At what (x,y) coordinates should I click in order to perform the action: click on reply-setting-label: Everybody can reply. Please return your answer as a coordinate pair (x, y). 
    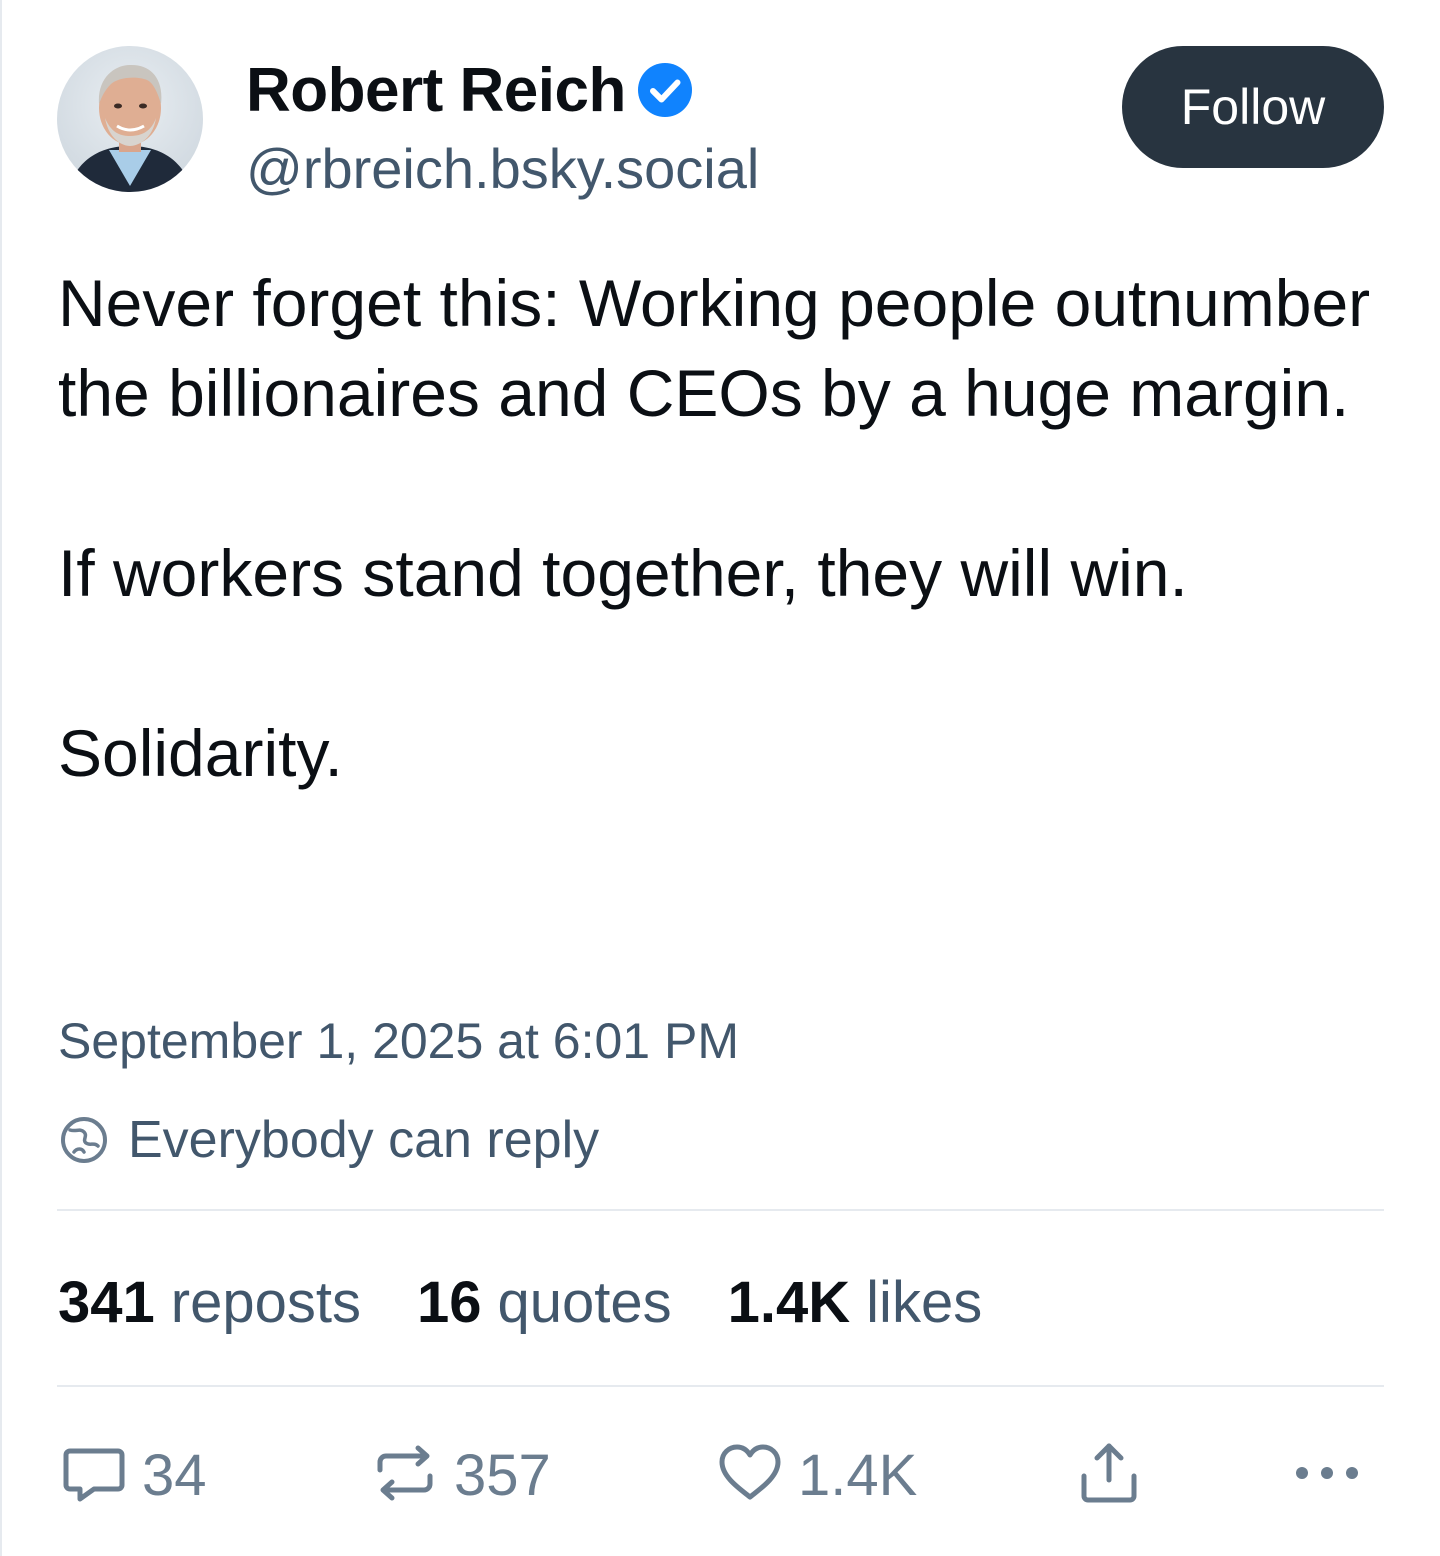
    Looking at the image, I should click on (364, 1140).